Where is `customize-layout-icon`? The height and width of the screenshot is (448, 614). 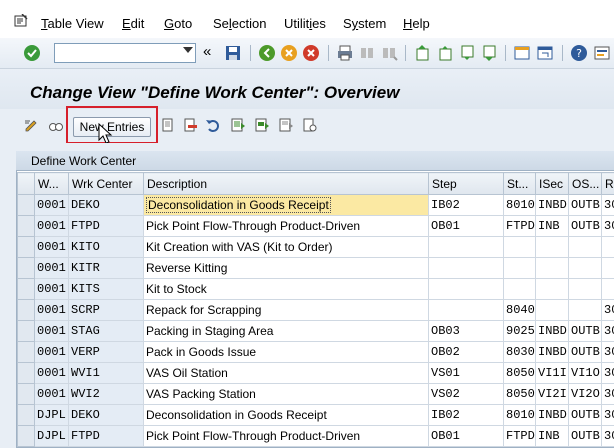
customize-layout-icon is located at coordinates (602, 53).